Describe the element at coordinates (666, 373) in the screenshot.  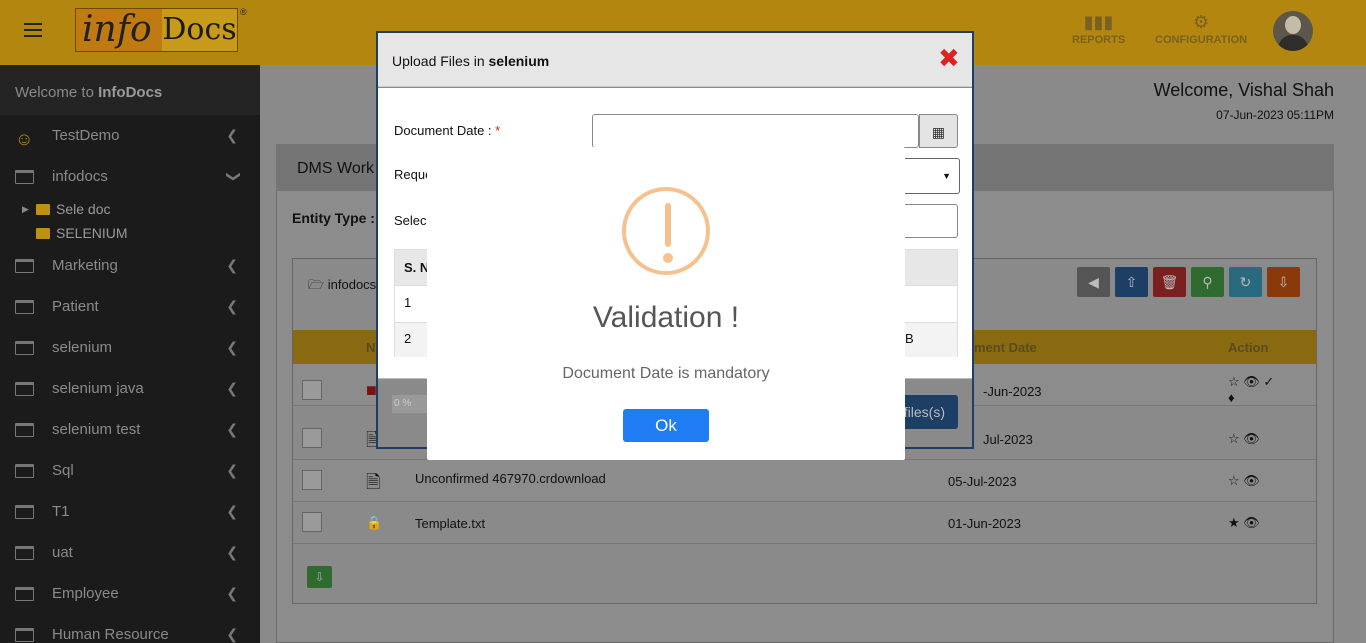
I see `dialog-message: Document Date is mandatory` at that location.